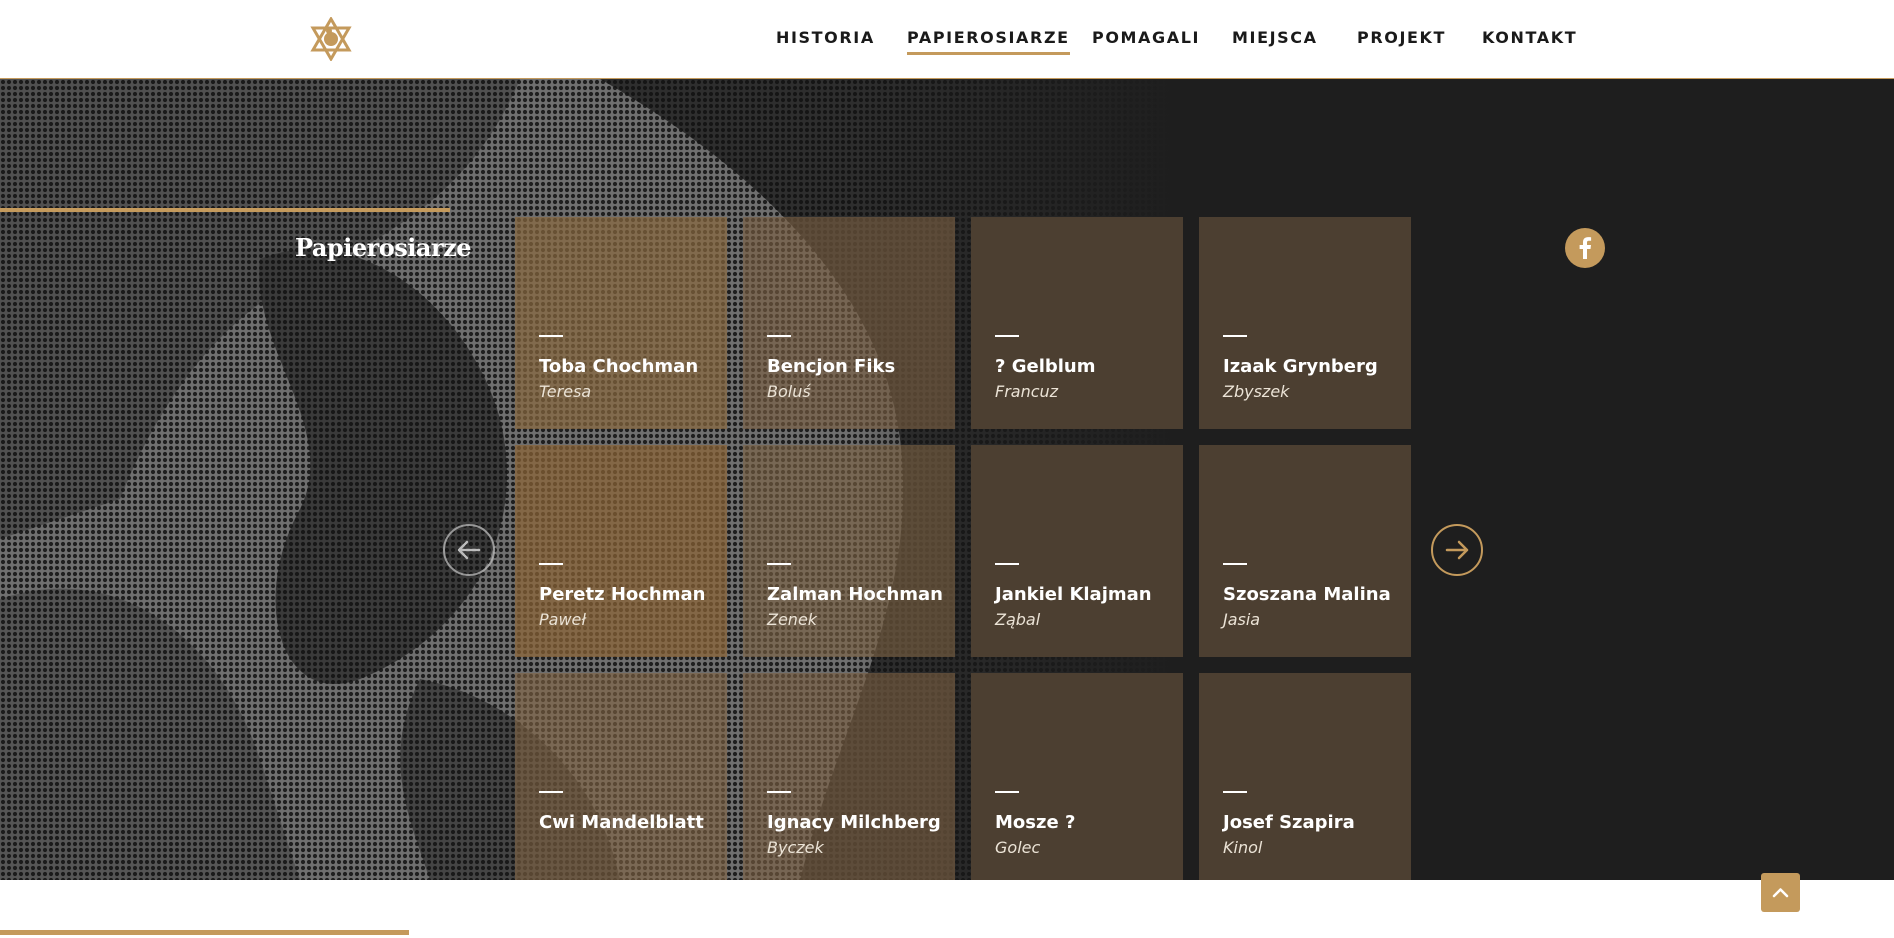 This screenshot has height=938, width=1894. I want to click on carousel-prev-button, so click(469, 550).